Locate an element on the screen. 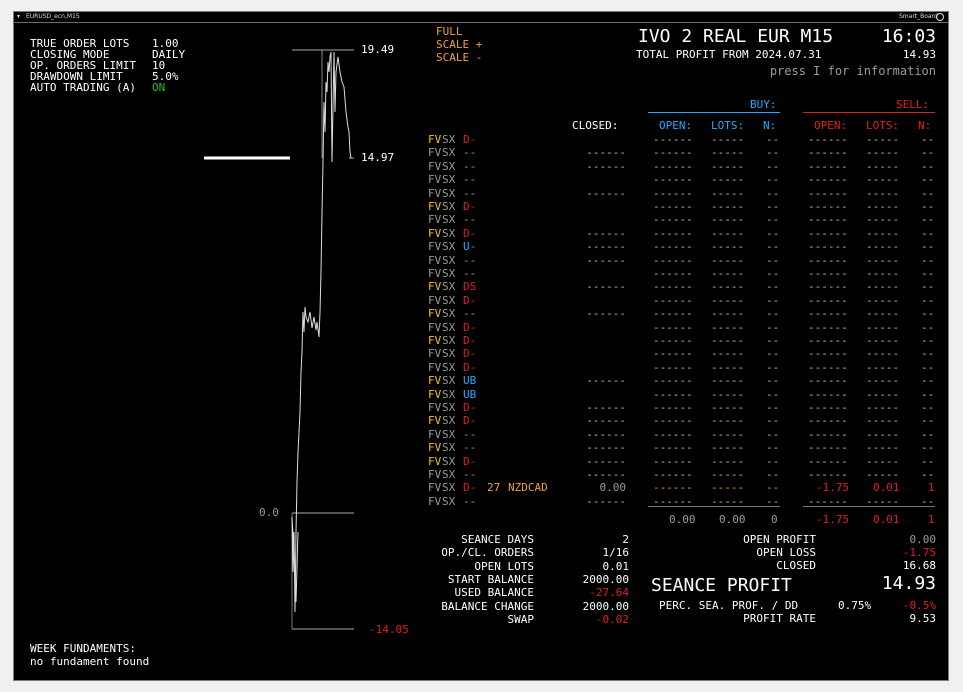 The height and width of the screenshot is (692, 963). closed-header: CLOSED: is located at coordinates (595, 125).